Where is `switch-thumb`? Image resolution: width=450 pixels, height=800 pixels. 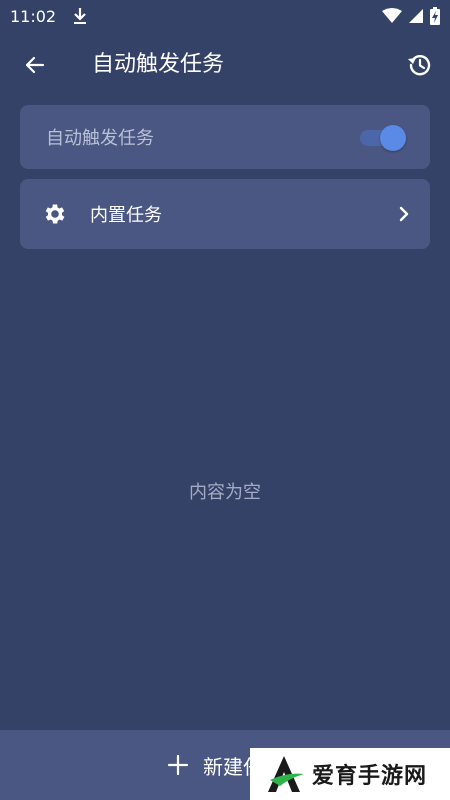 switch-thumb is located at coordinates (393, 138).